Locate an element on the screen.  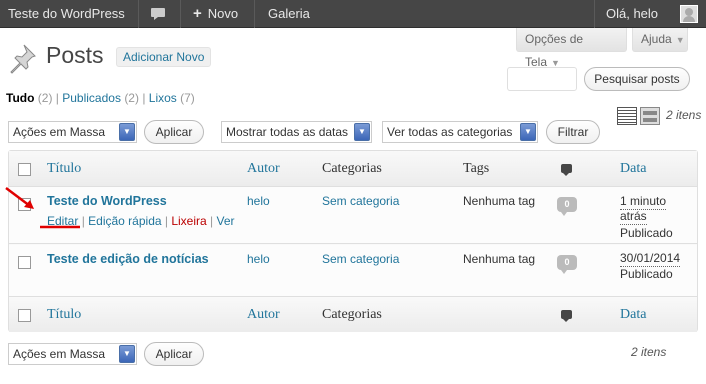
trash-link: Lixeira is located at coordinates (188, 221).